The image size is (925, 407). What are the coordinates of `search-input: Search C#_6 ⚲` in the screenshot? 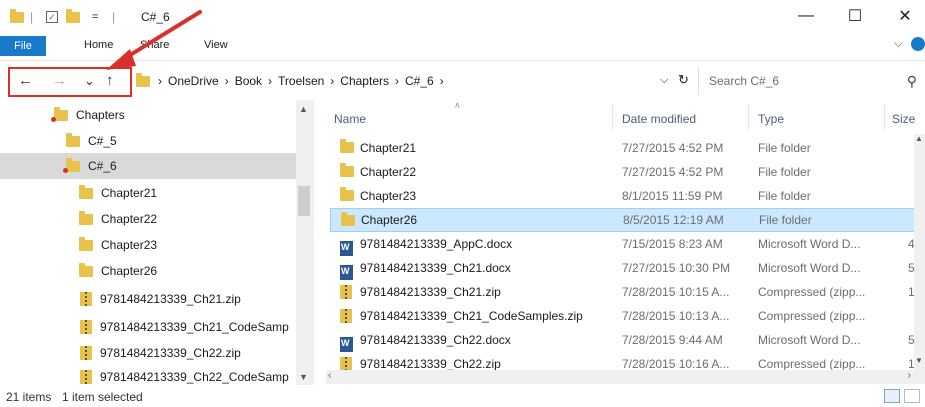 It's located at (811, 81).